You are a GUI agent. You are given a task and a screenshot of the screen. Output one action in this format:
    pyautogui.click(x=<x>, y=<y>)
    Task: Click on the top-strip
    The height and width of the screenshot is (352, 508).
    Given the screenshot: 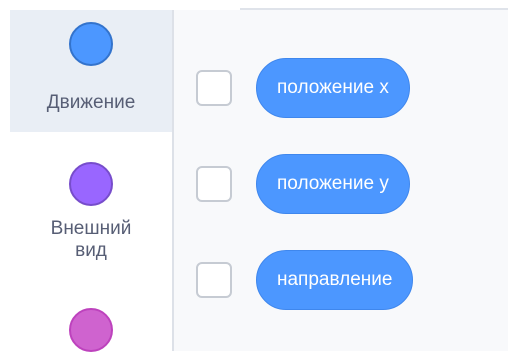 What is the action you would take?
    pyautogui.click(x=254, y=4)
    